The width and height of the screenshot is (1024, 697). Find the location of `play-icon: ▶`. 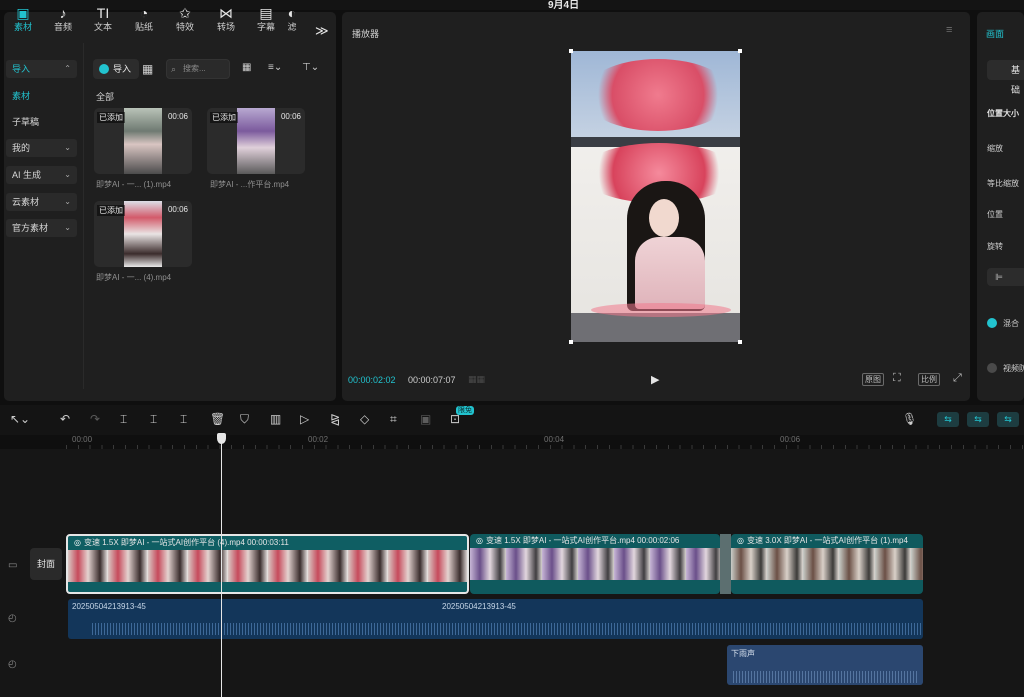

play-icon: ▶ is located at coordinates (655, 379).